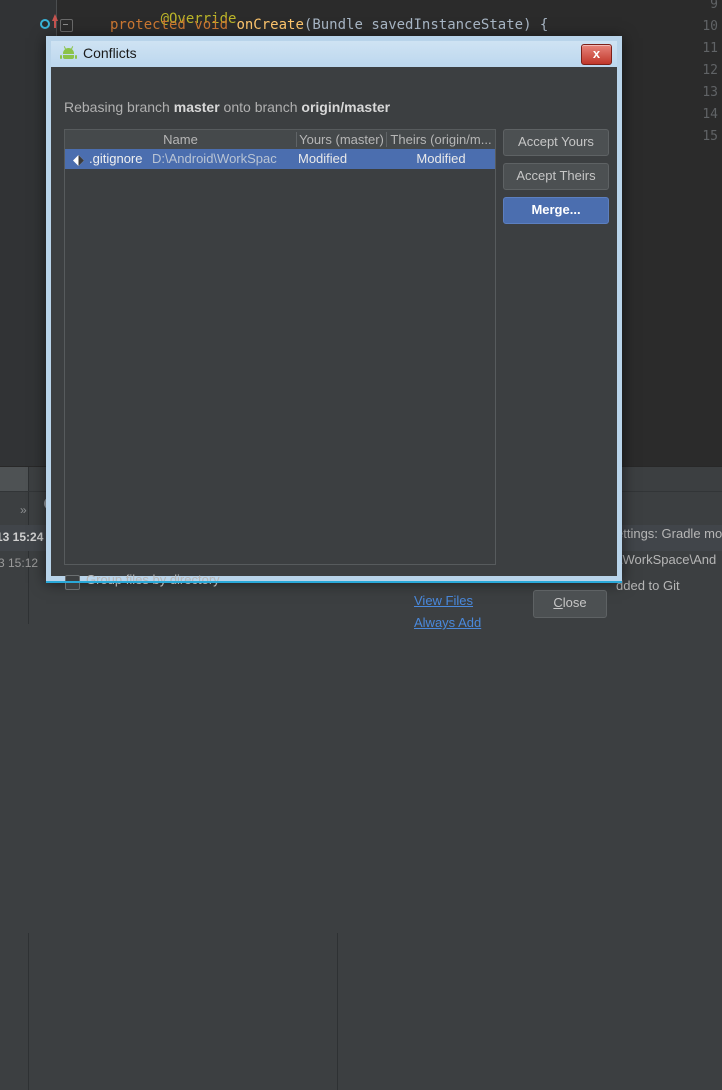 This screenshot has width=722, height=1090. I want to click on line-number: 9, so click(714, 6).